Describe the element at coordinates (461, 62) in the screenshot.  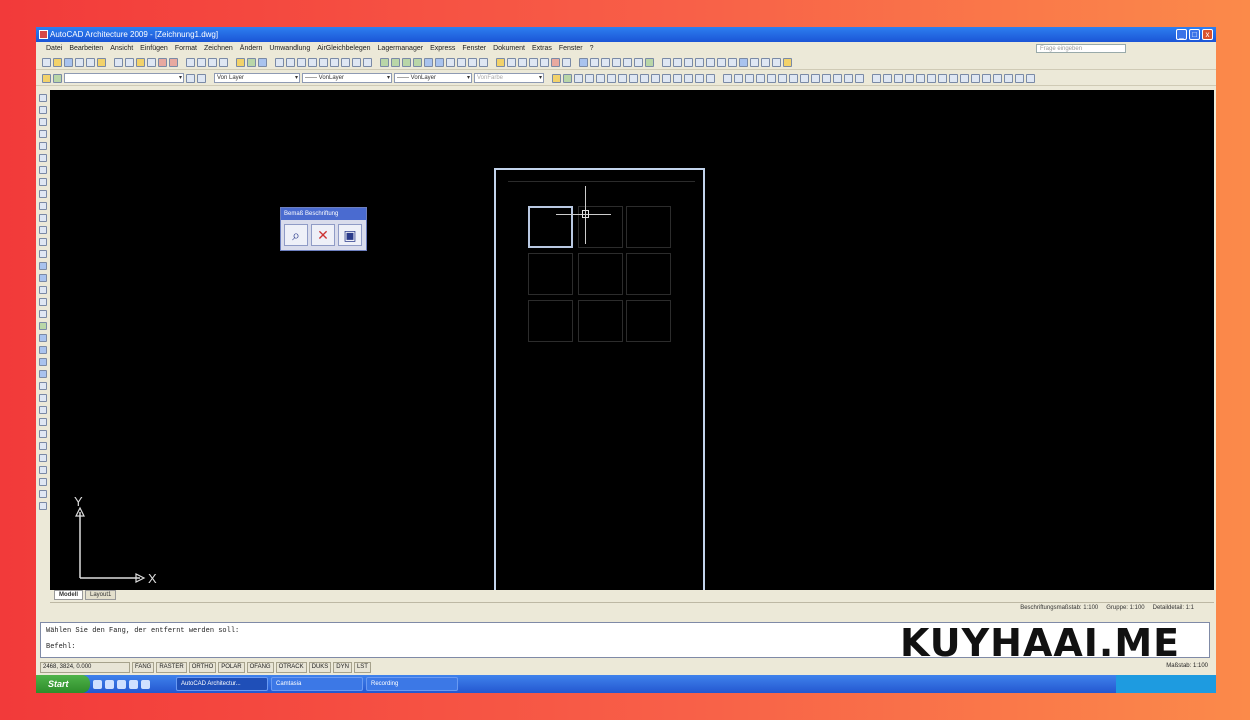
I see `slab-tool-icon` at that location.